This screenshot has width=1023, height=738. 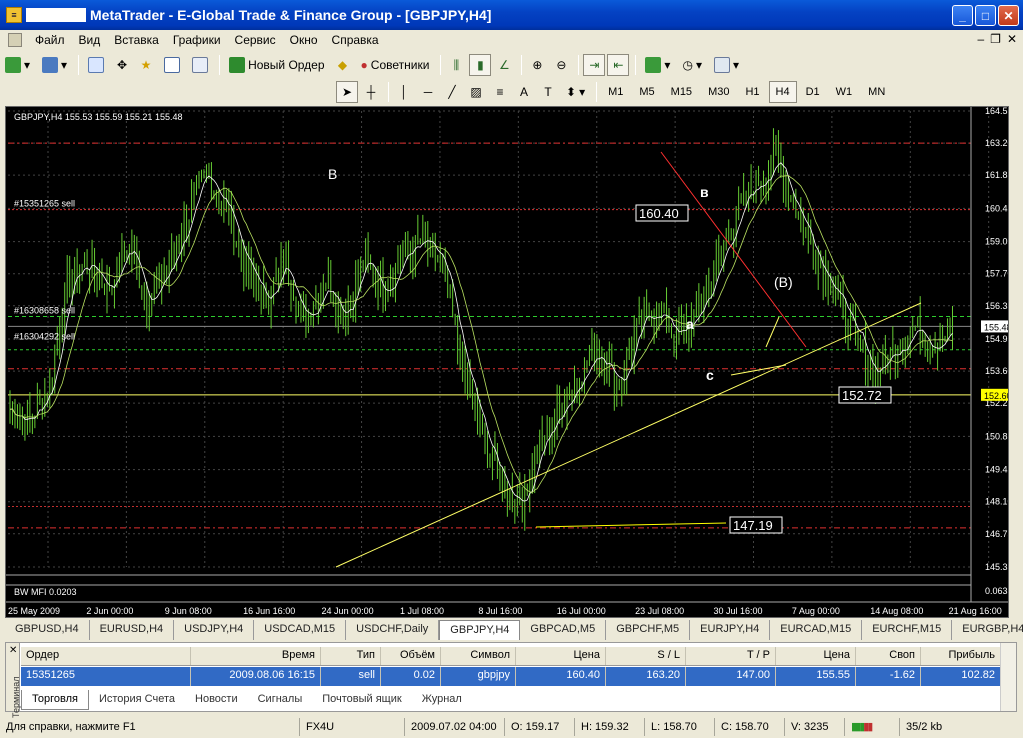 What do you see at coordinates (404, 92) in the screenshot?
I see `vertical-line-tool: │` at bounding box center [404, 92].